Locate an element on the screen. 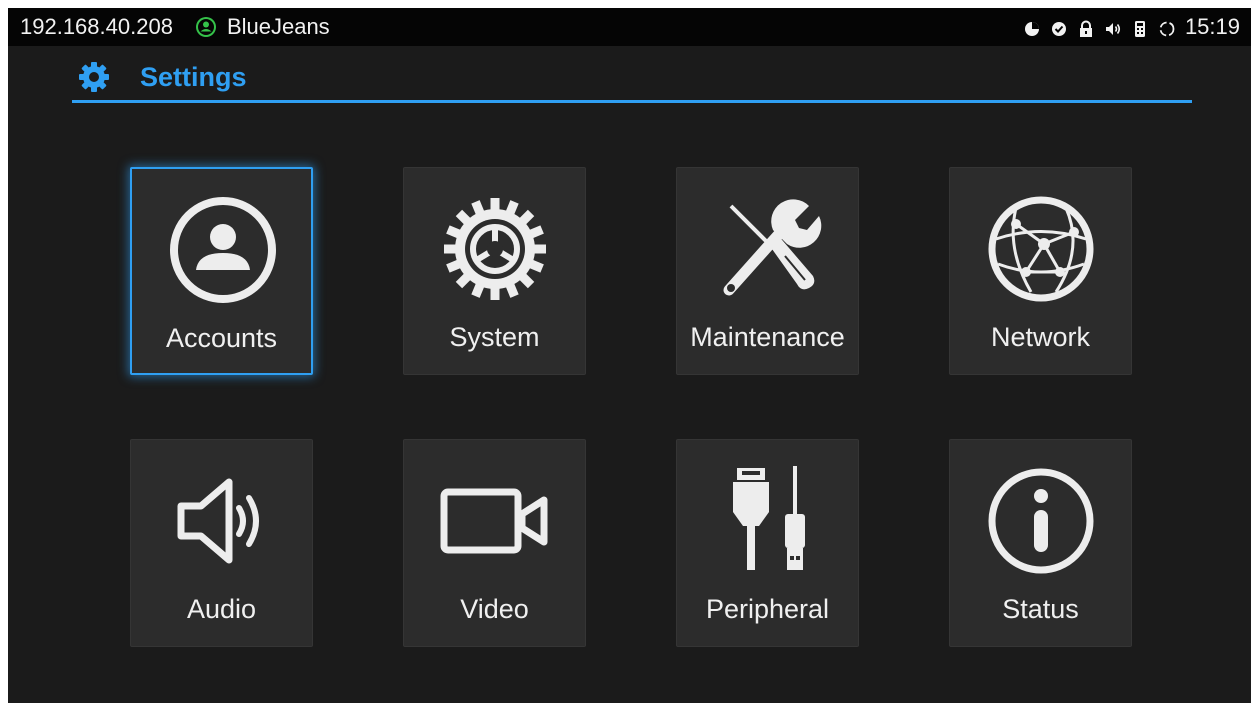 The width and height of the screenshot is (1251, 703). remote-icon is located at coordinates (1140, 27).